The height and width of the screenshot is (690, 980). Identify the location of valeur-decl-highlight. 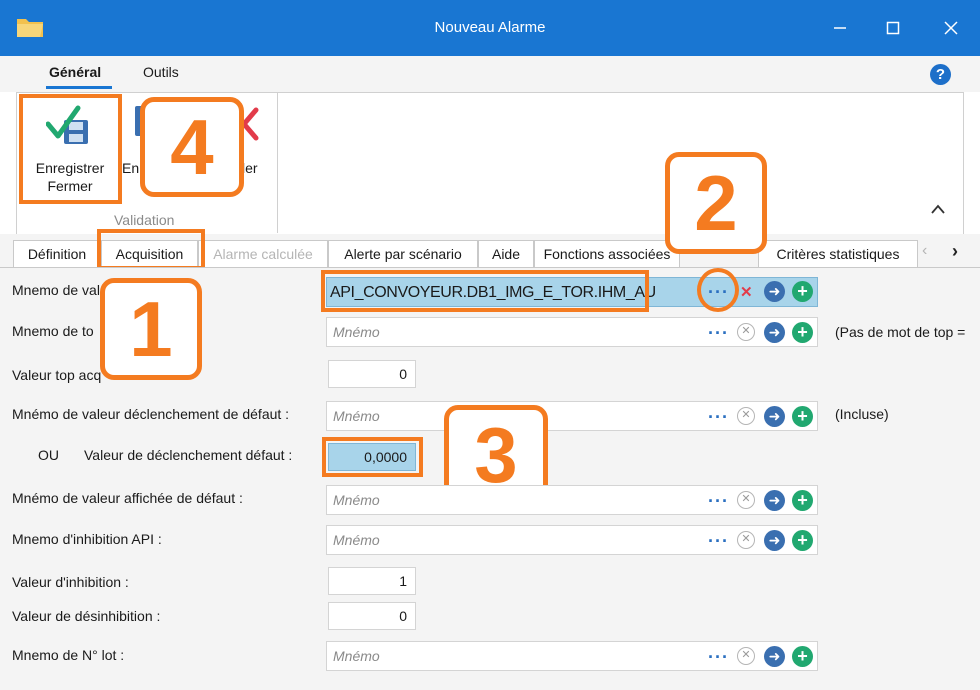
(372, 457).